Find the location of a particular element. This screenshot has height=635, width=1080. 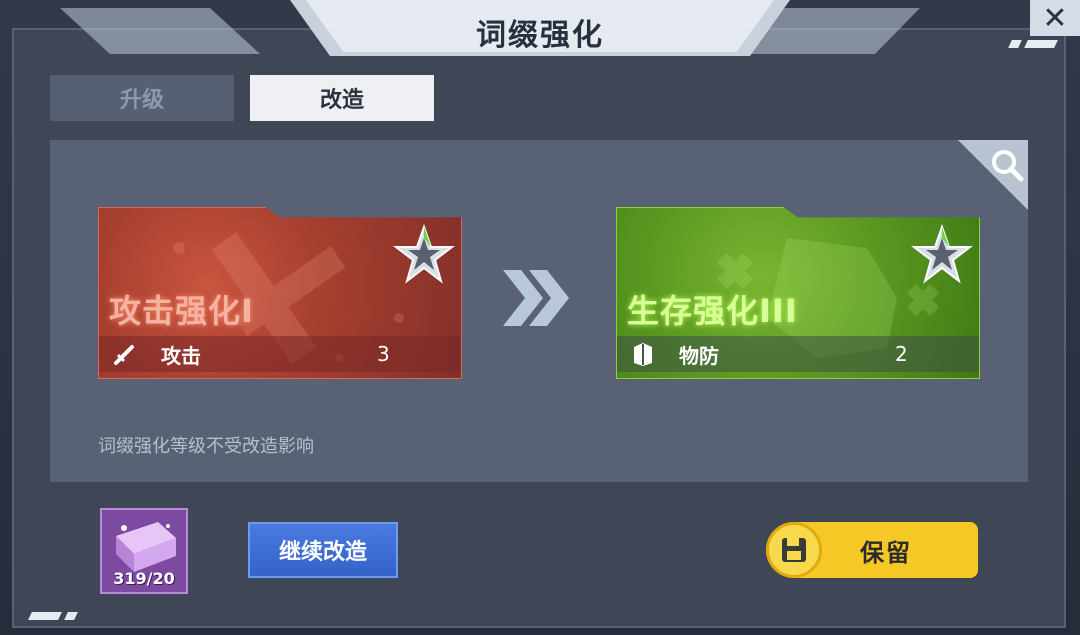

double-chevron-right-icon is located at coordinates (536, 298).